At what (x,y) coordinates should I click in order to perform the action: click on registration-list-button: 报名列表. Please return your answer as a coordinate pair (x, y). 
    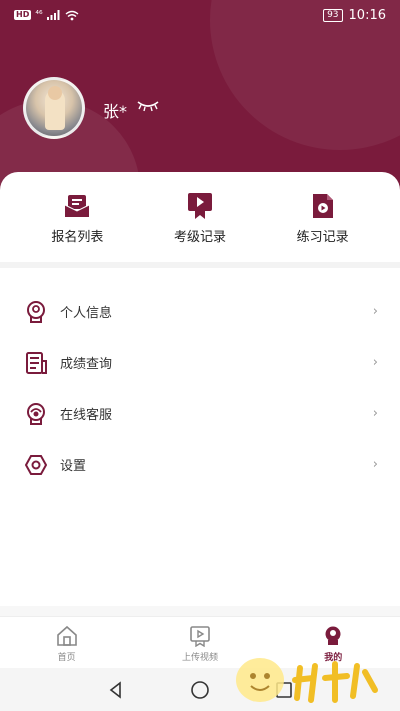
    Looking at the image, I should click on (77, 217).